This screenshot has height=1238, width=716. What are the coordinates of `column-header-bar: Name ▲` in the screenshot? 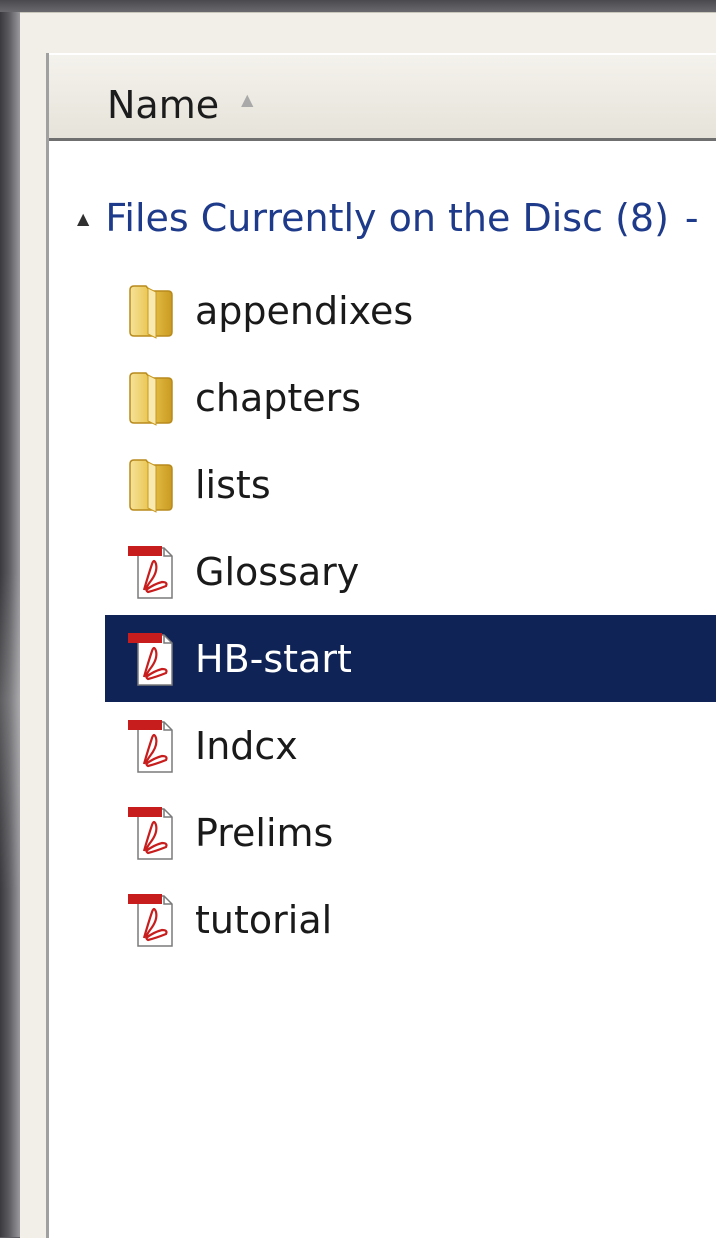 It's located at (382, 97).